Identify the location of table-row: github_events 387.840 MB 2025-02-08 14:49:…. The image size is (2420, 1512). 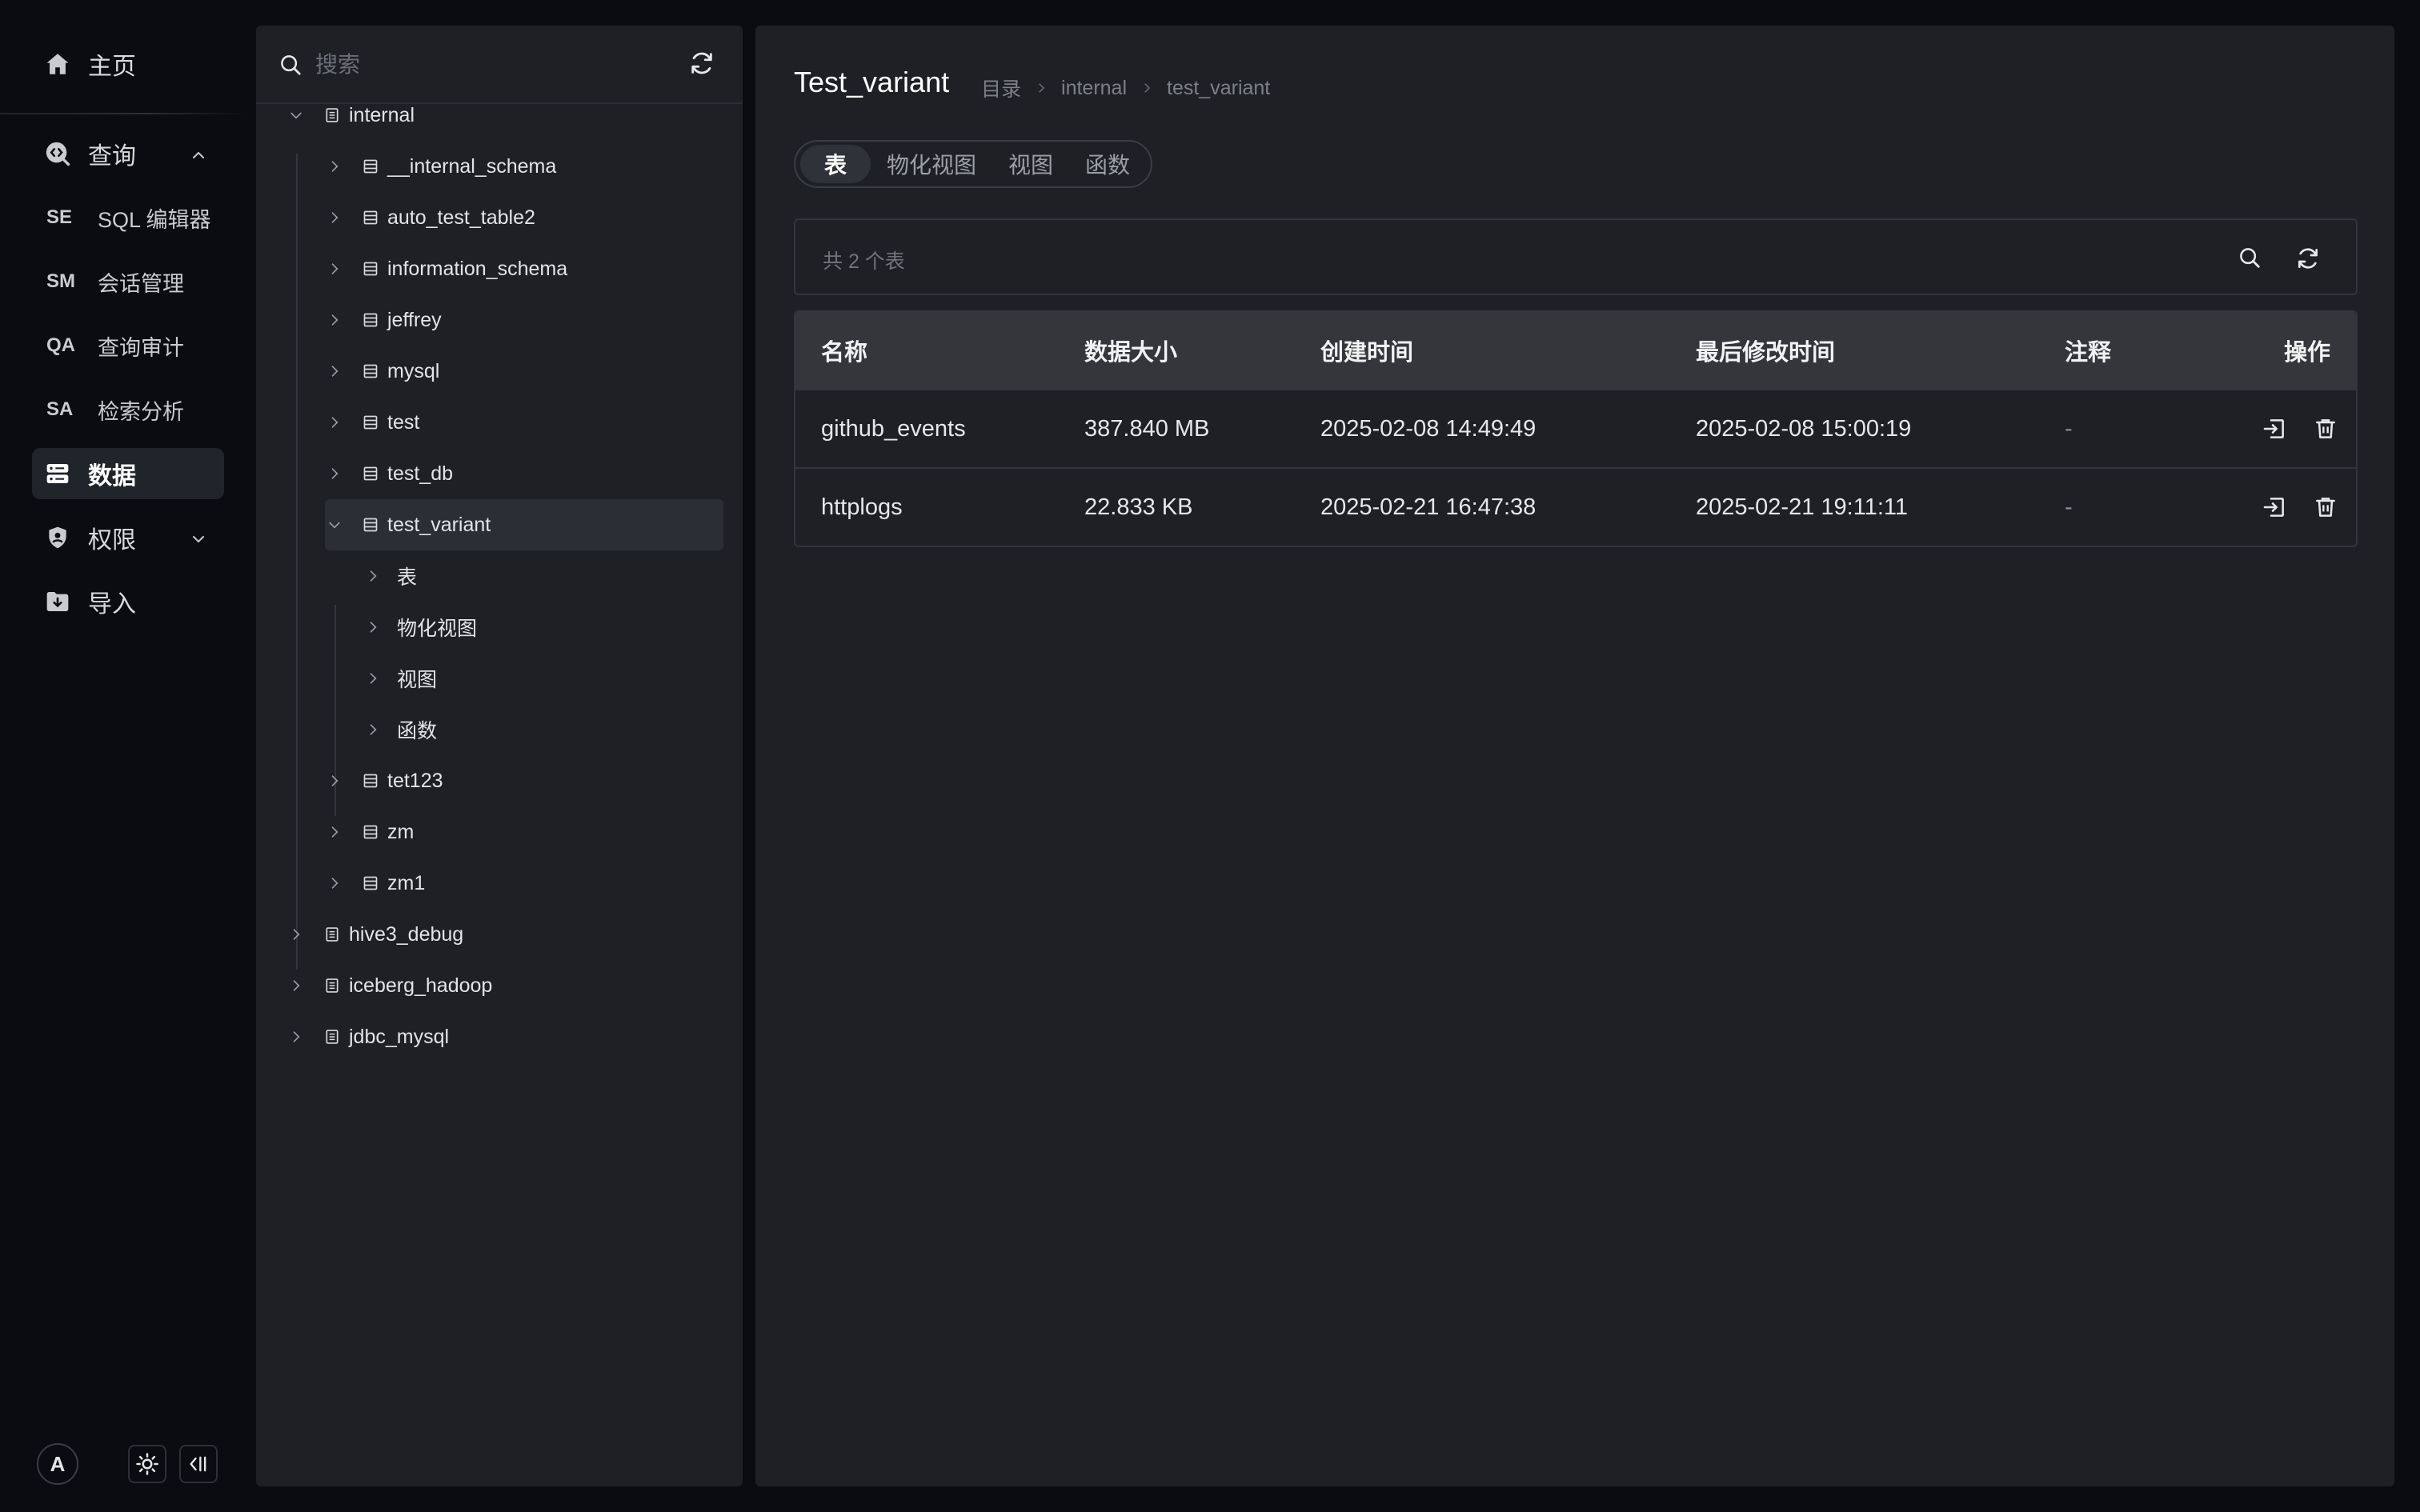
(1575, 428).